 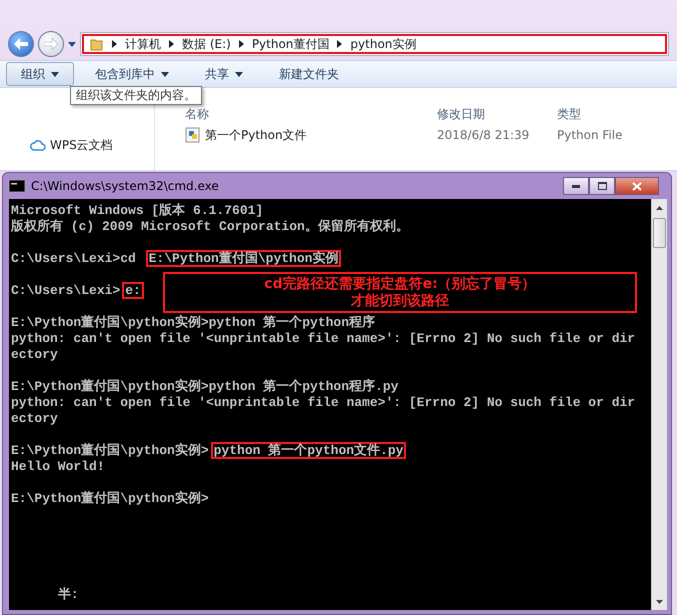 I want to click on highlighted-text: python 第一个python文件.py, so click(x=308, y=450).